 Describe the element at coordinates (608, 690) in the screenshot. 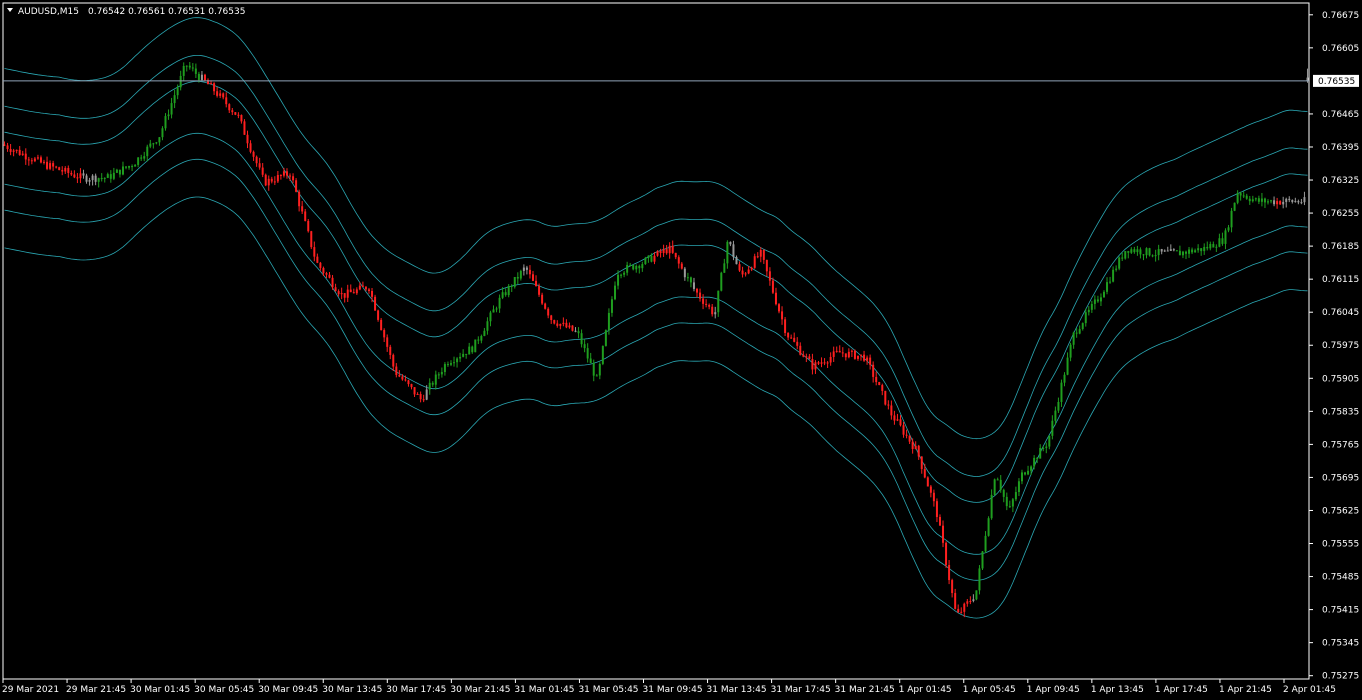

I see `x-tick-label: 31 Mar 05:45` at that location.